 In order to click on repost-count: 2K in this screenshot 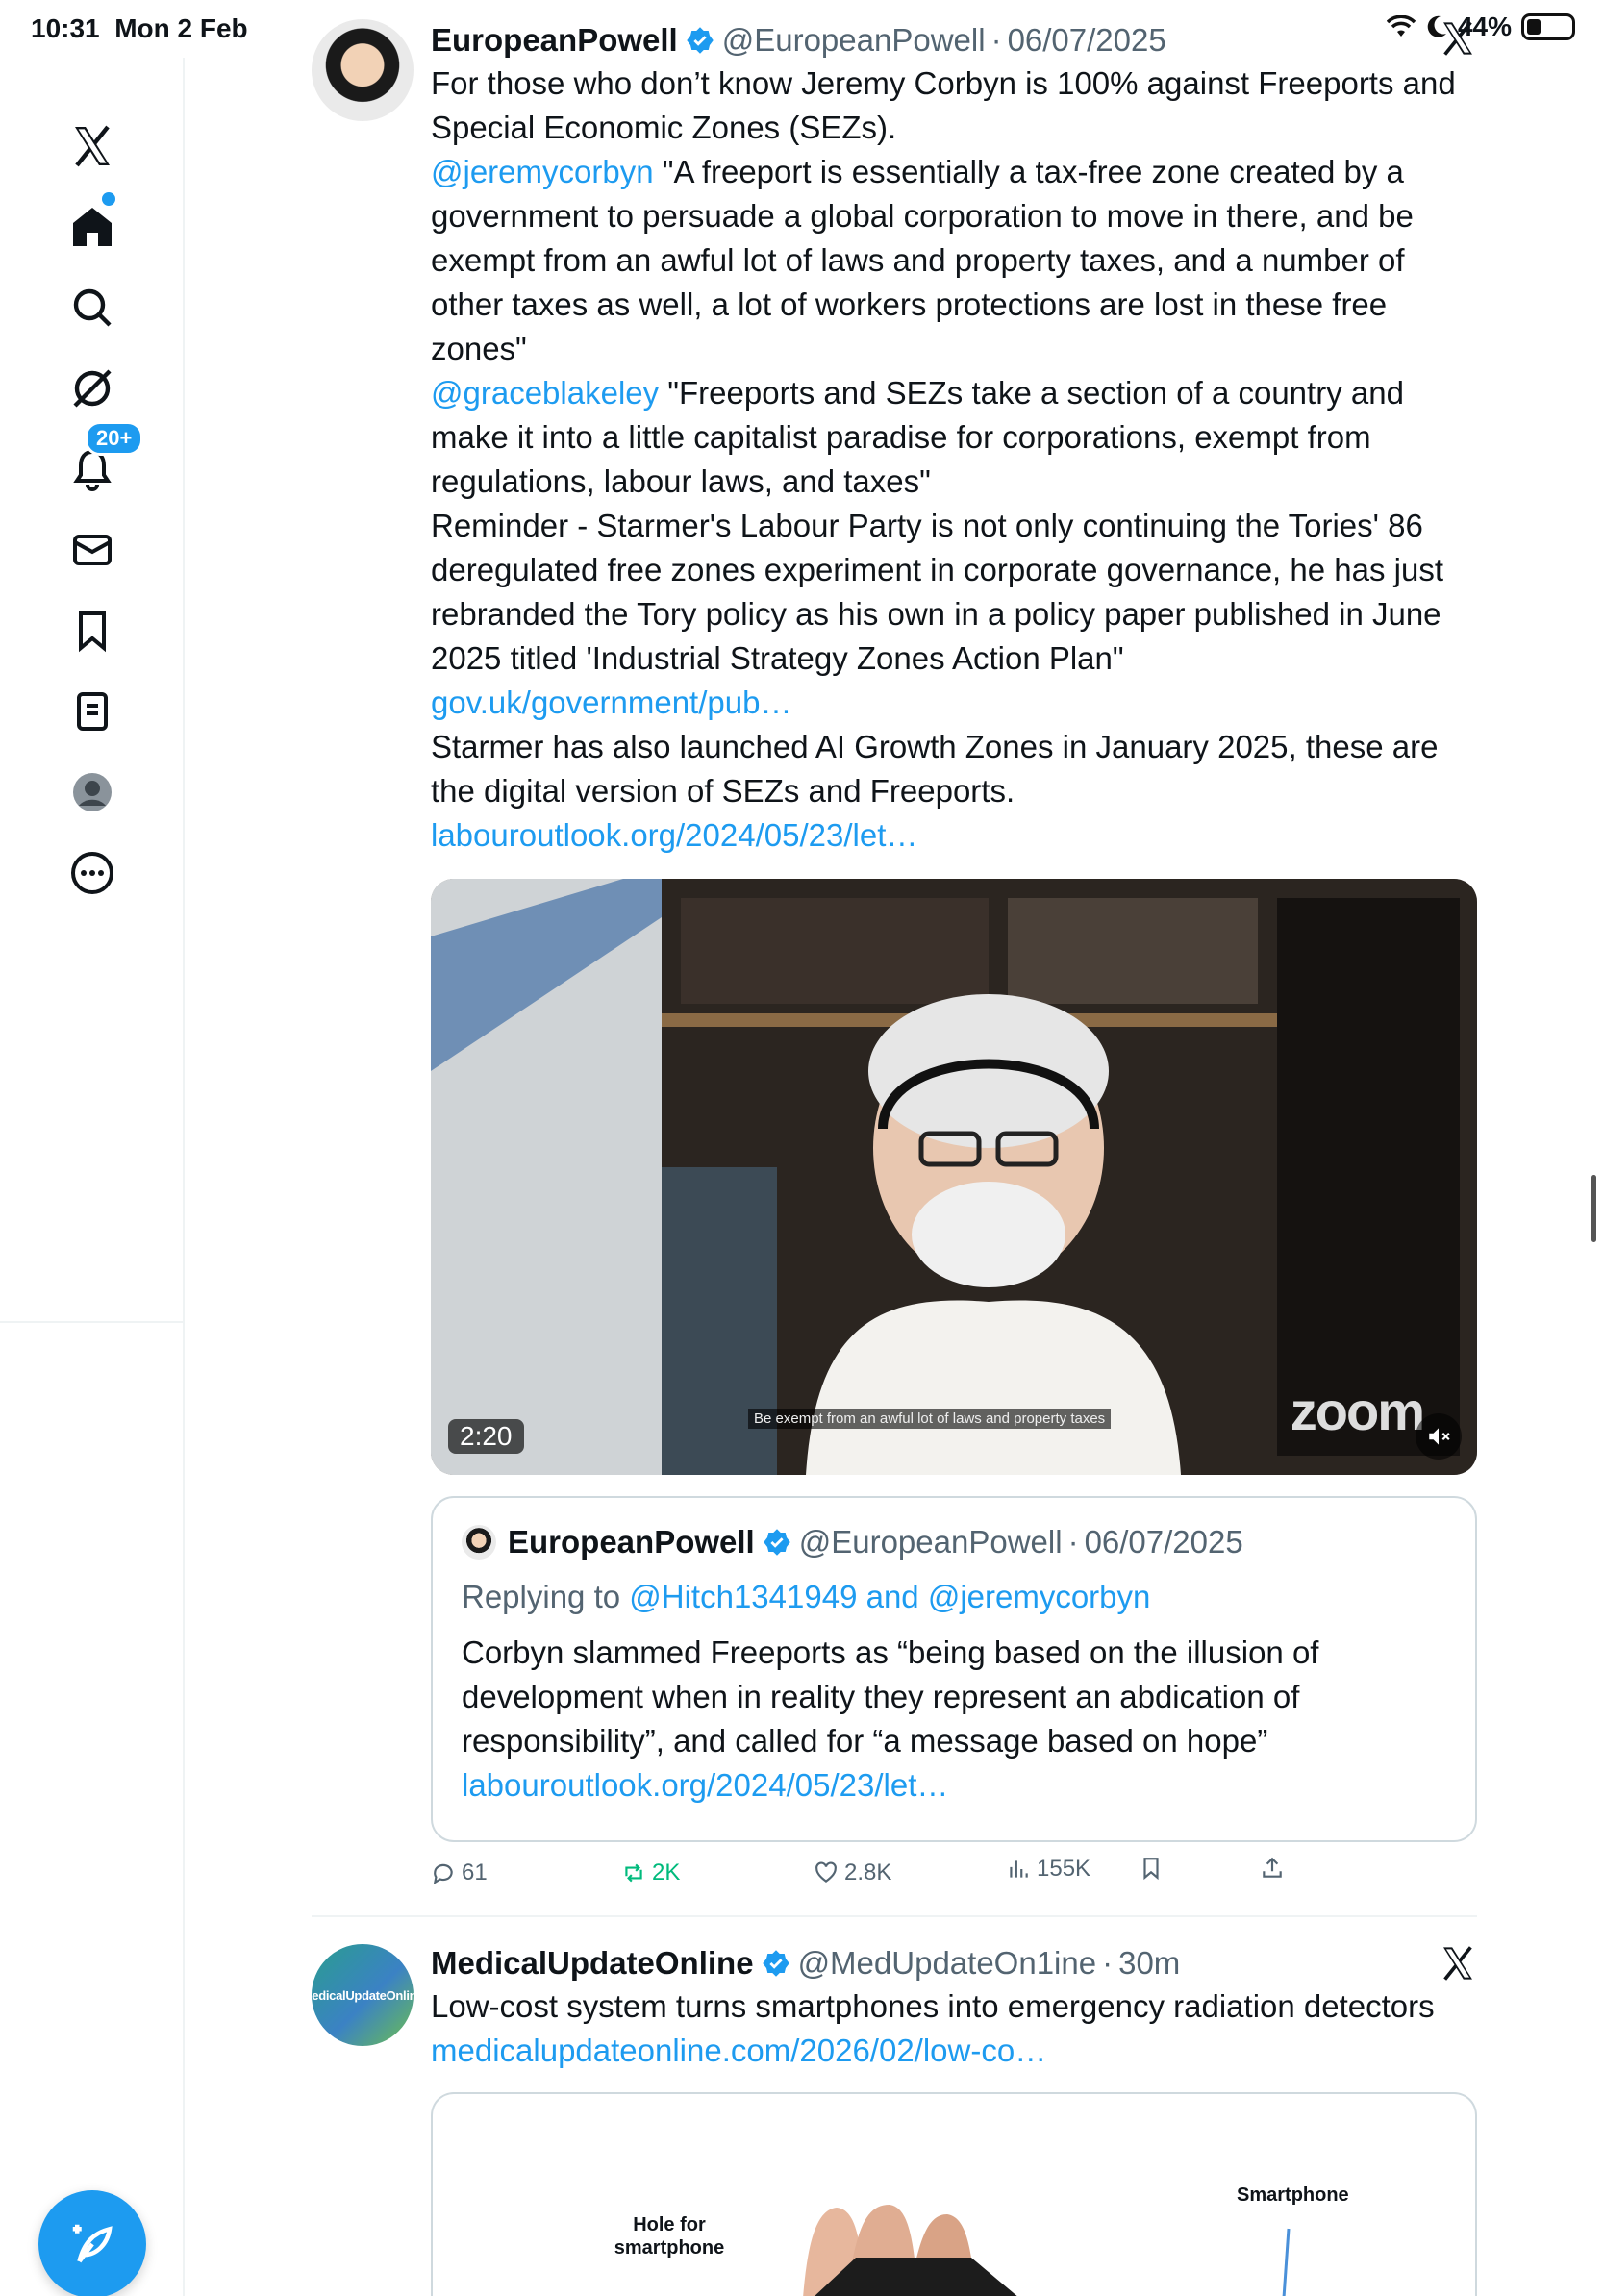, I will do `click(666, 1872)`.